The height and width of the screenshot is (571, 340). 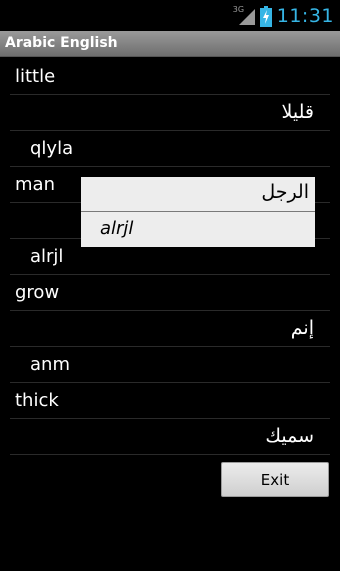 I want to click on arabic-word: قليلا, so click(x=297, y=112).